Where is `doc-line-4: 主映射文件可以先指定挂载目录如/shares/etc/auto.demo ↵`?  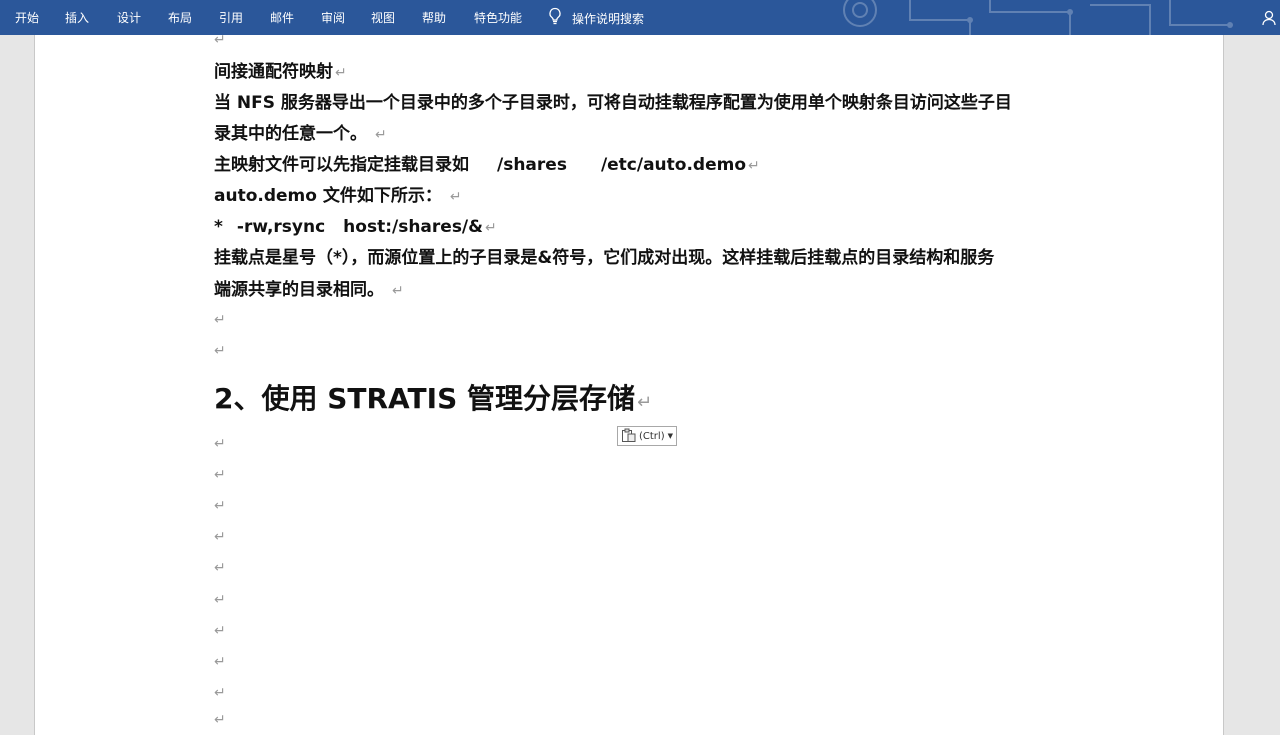 doc-line-4: 主映射文件可以先指定挂载目录如/shares/etc/auto.demo ↵ is located at coordinates (487, 165).